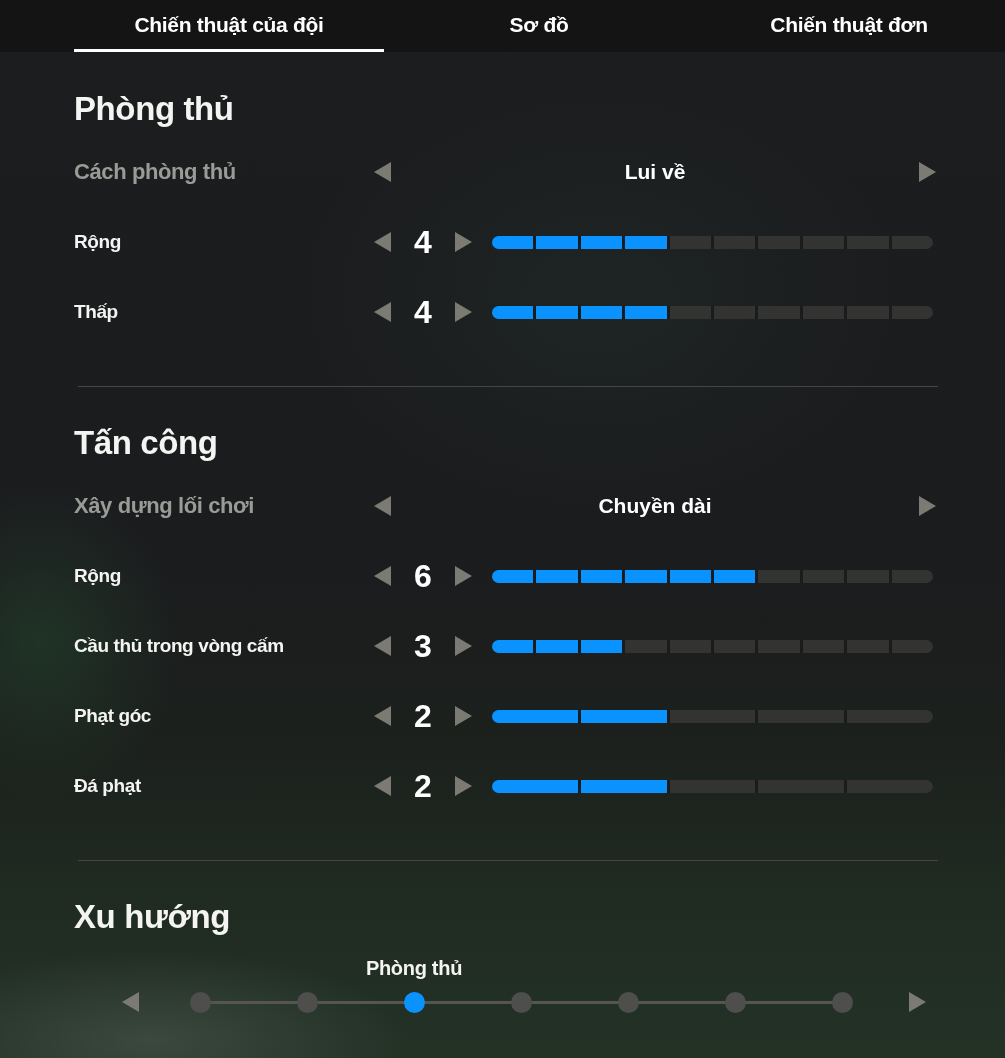 This screenshot has height=1058, width=1005. Describe the element at coordinates (539, 26) in the screenshot. I see `tab: Sơ đồ` at that location.